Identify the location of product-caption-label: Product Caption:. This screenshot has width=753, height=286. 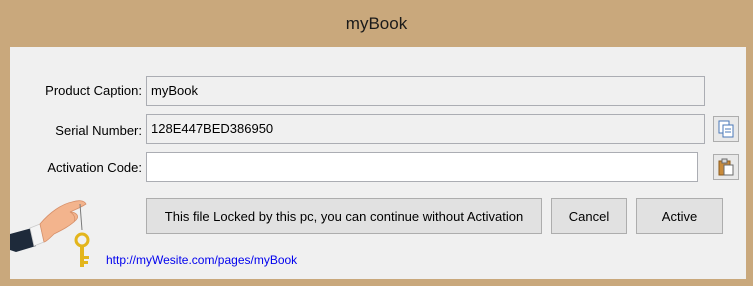
(93, 90).